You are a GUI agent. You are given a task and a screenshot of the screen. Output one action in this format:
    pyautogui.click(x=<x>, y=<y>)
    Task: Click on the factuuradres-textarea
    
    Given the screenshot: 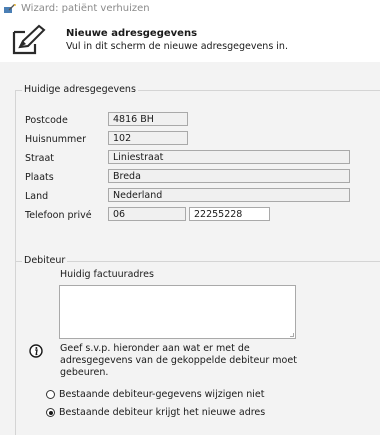 What is the action you would take?
    pyautogui.click(x=177, y=312)
    